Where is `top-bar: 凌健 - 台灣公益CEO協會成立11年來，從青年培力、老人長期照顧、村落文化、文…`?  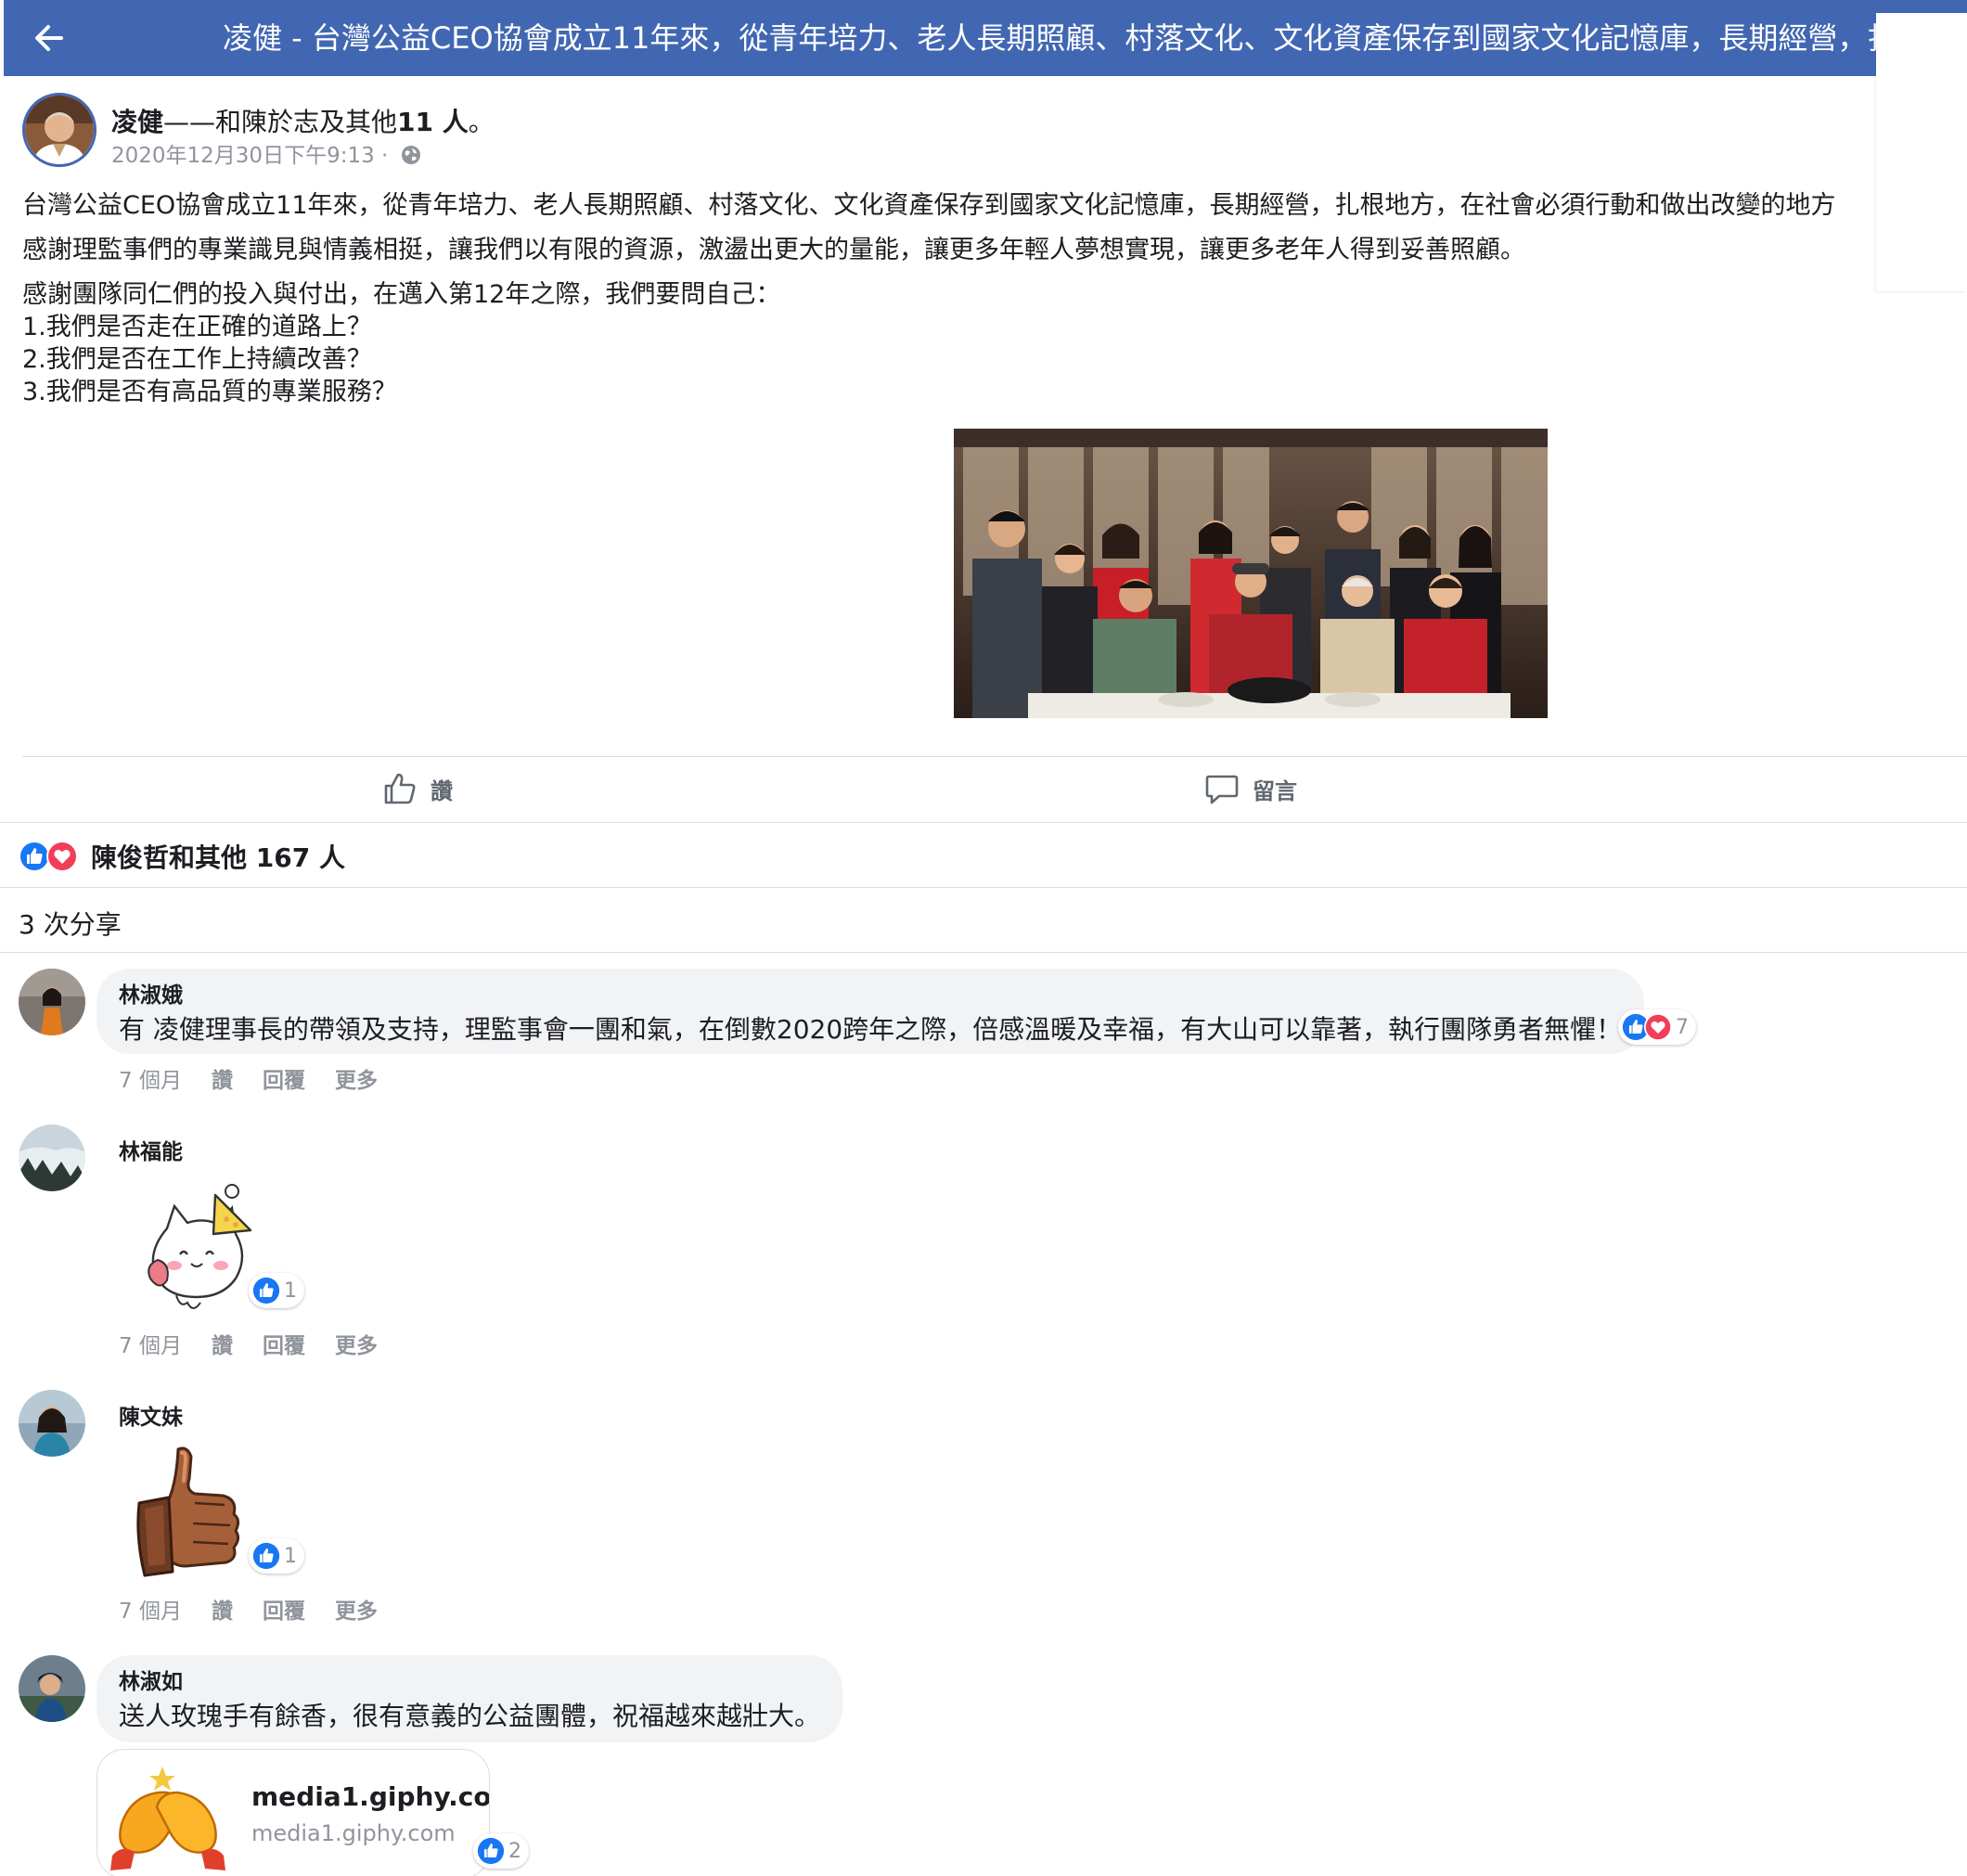
top-bar: 凌健 - 台灣公益CEO協會成立11年來，從青年培力、老人長期照顧、村落文化、文… is located at coordinates (985, 38).